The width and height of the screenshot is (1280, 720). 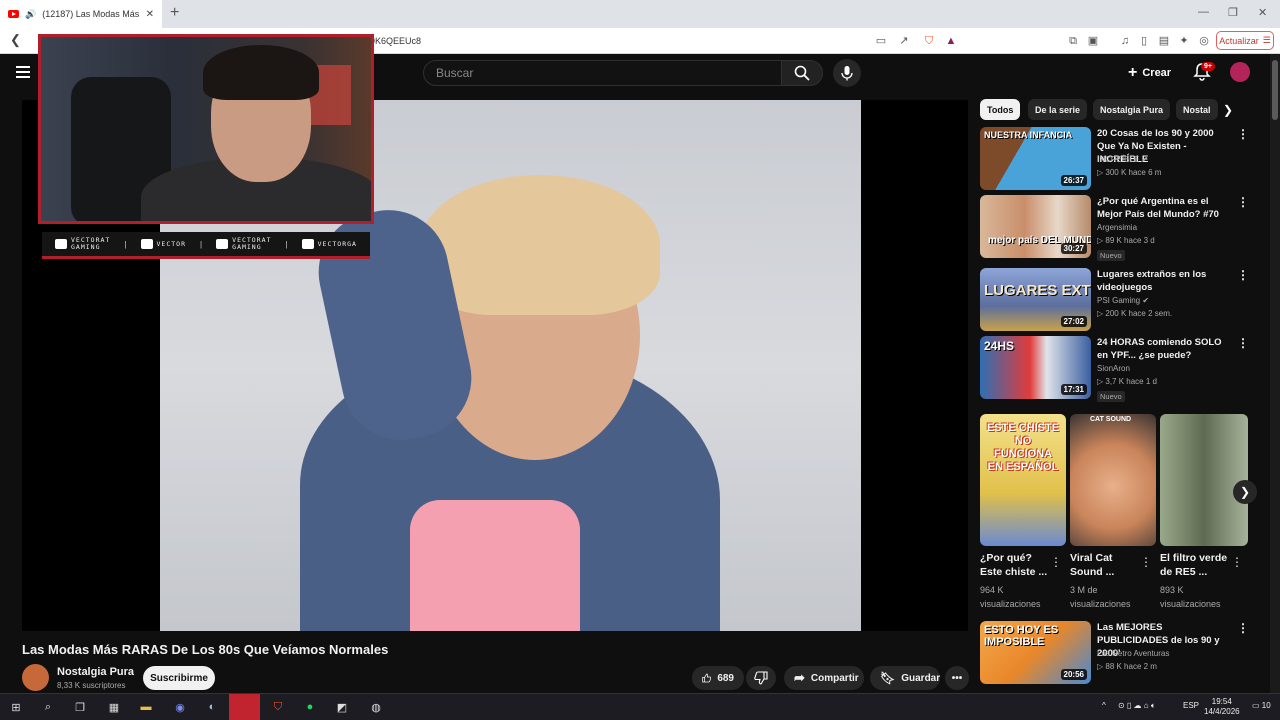 I want to click on chip-todos: Todos, so click(x=1000, y=109).